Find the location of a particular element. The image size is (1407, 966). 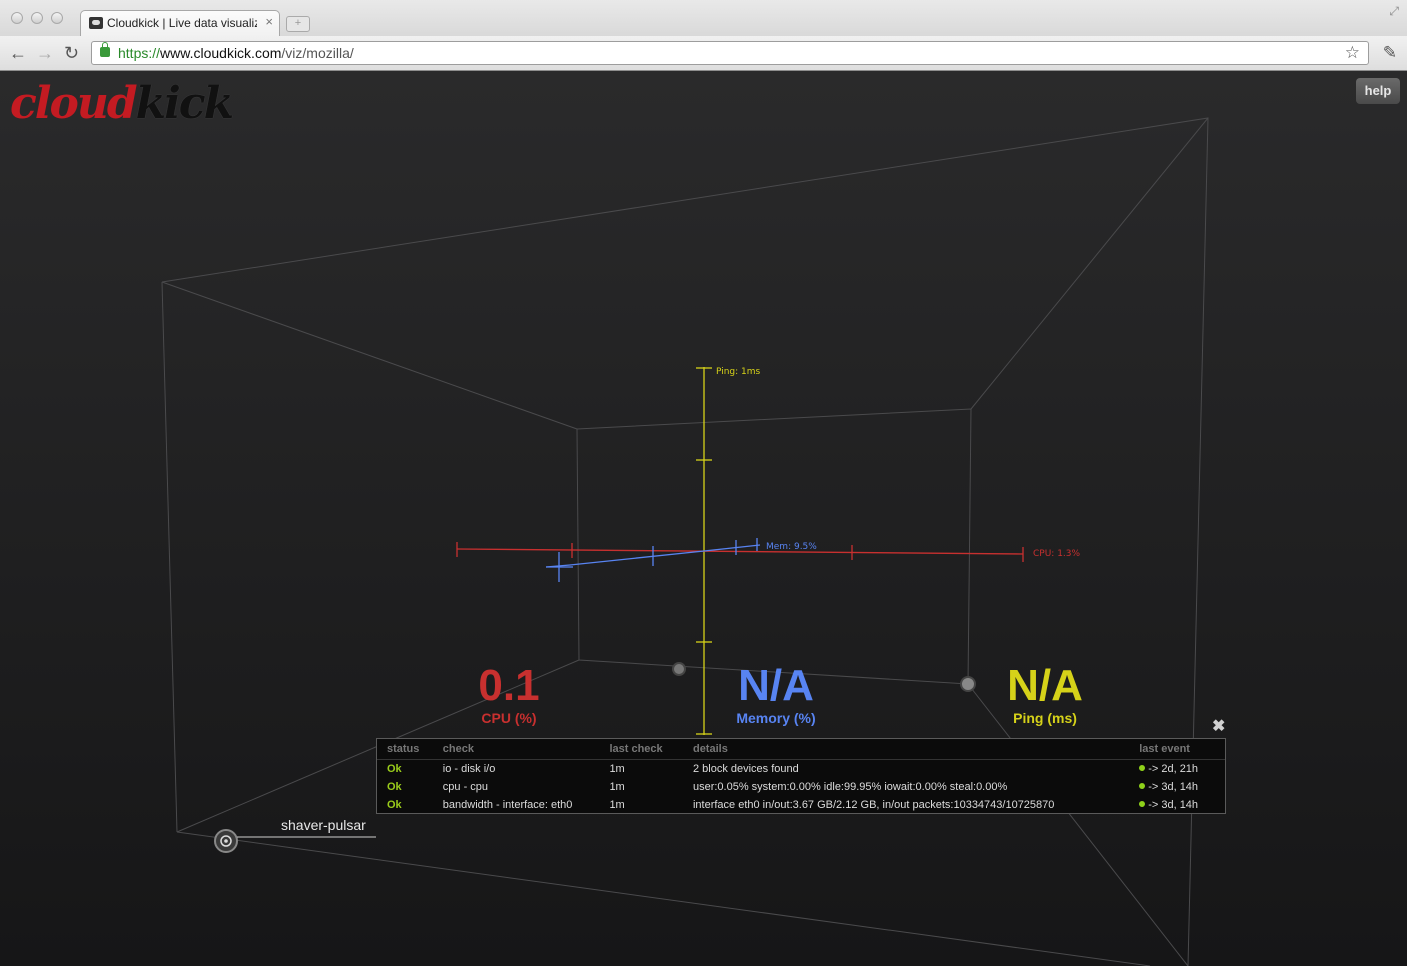

ping-metric: N/A Ping (ms) is located at coordinates (1045, 694).